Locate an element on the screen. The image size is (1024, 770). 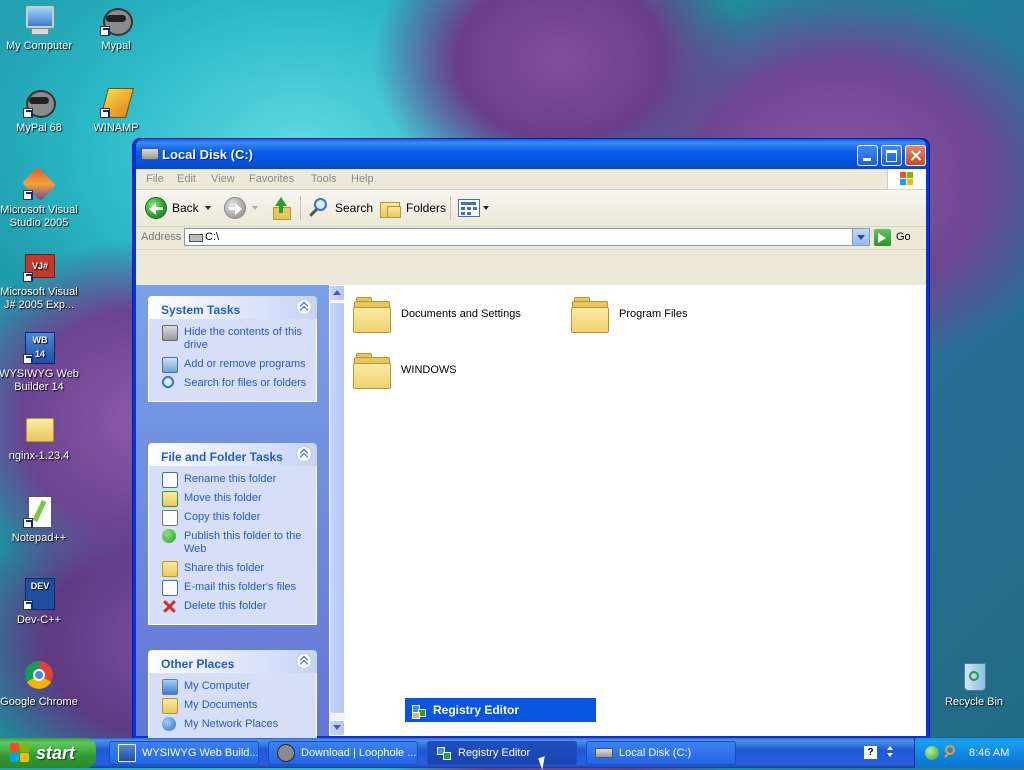
visual-jsharp-icon: VJ# is located at coordinates (39, 266).